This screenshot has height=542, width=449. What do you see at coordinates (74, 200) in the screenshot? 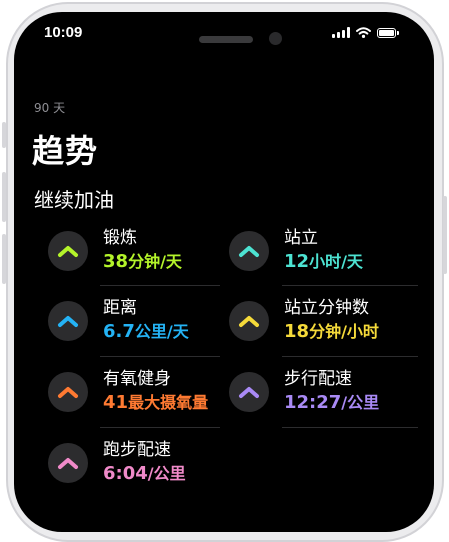
I see `section-title: 继续加油` at bounding box center [74, 200].